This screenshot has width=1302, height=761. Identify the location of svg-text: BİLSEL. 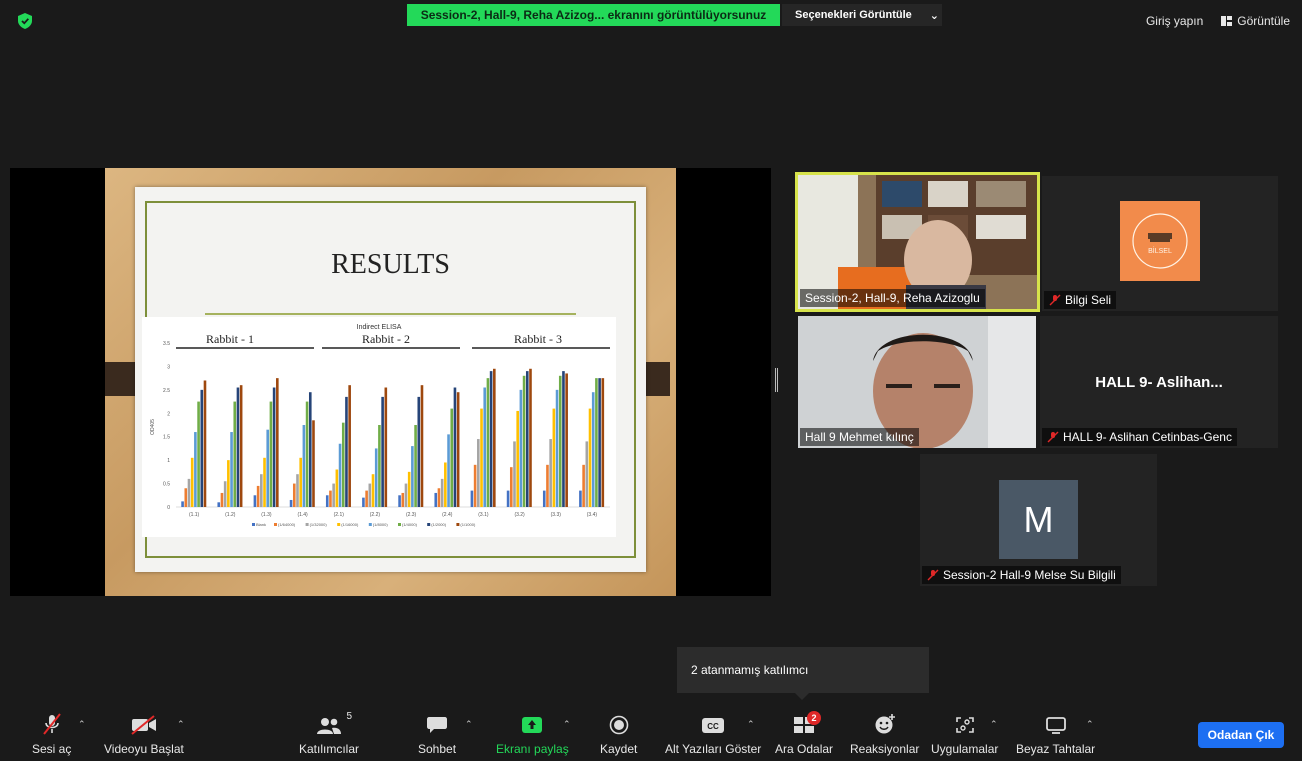
(1160, 250).